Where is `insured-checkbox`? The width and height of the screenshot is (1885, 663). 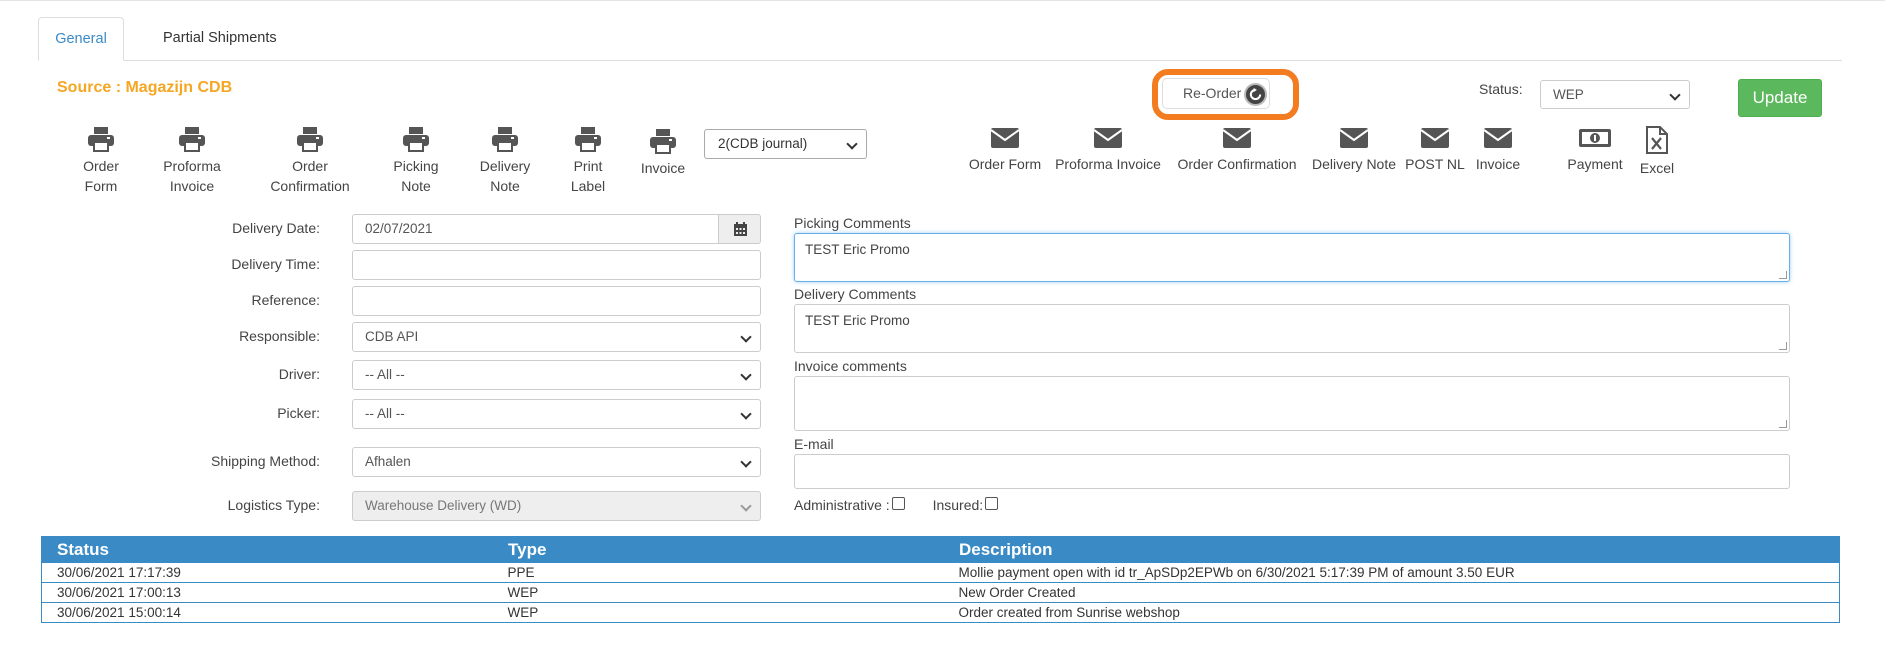
insured-checkbox is located at coordinates (992, 503).